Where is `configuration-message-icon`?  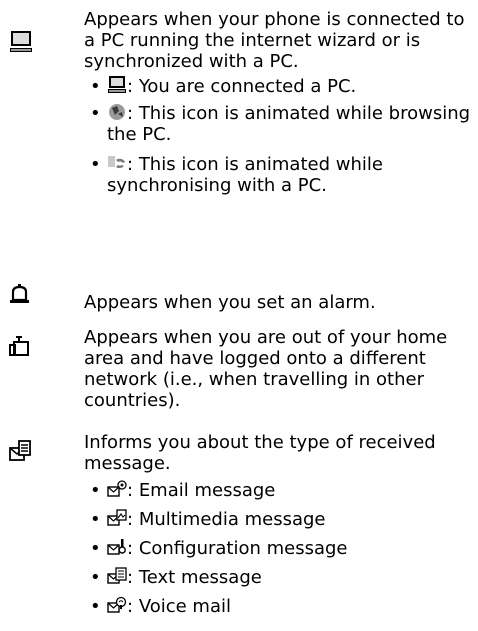 configuration-message-icon is located at coordinates (117, 547).